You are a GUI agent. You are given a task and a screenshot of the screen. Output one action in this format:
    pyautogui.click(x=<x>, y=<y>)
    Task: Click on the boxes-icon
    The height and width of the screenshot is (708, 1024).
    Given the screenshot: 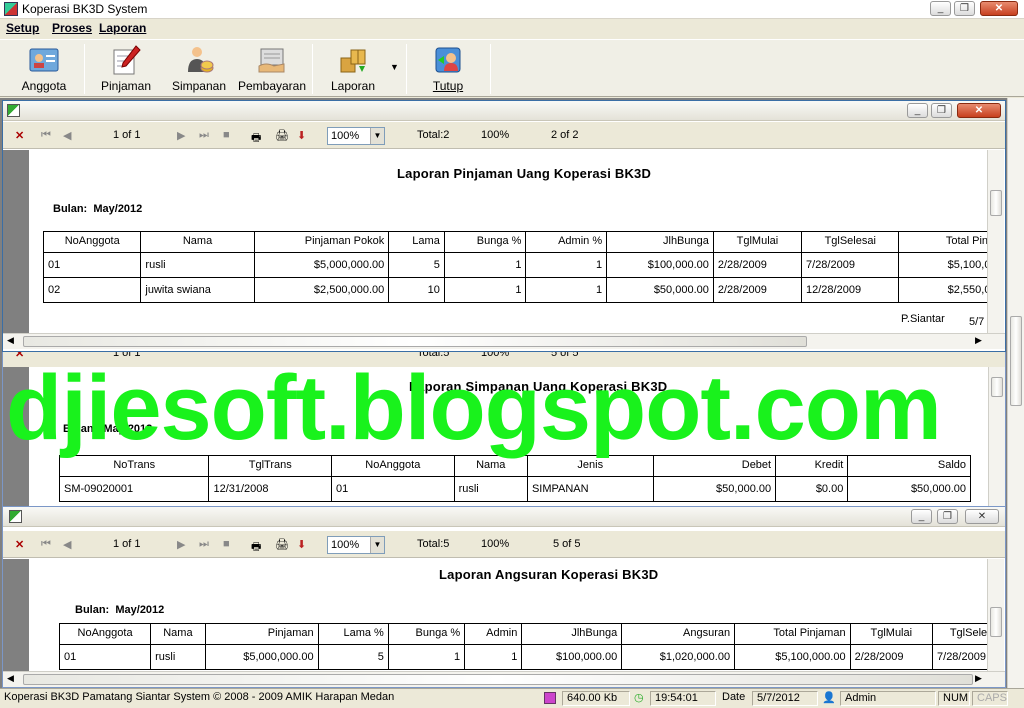 What is the action you would take?
    pyautogui.click(x=353, y=61)
    